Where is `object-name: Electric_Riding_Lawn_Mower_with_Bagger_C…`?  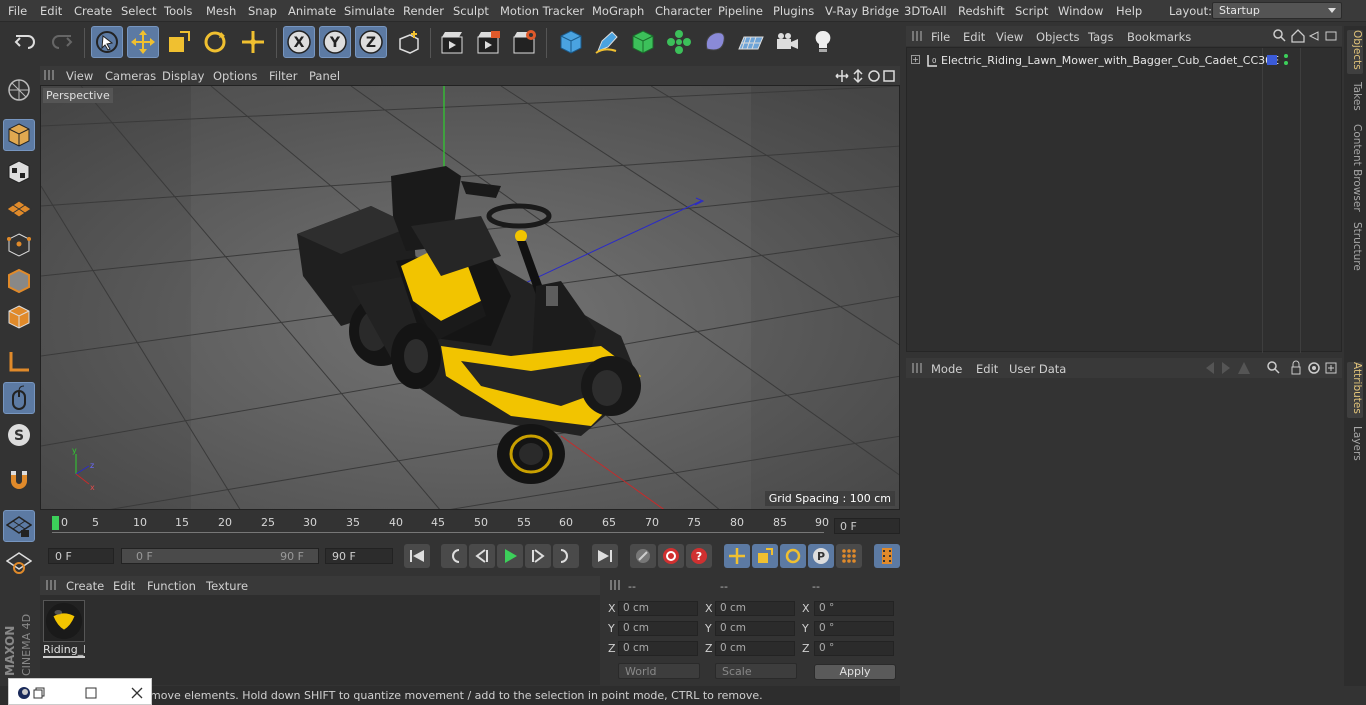
object-name: Electric_Riding_Lawn_Mower_with_Bagger_C… is located at coordinates (1110, 60).